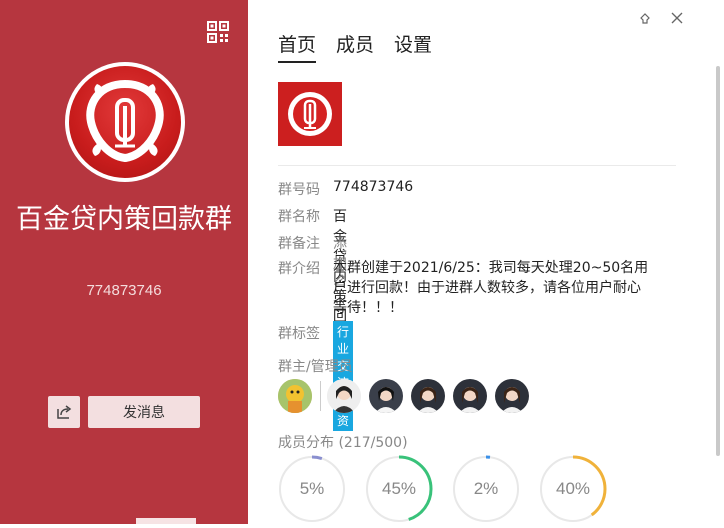 The image size is (724, 528). What do you see at coordinates (144, 412) in the screenshot?
I see `send-message-button: 发消息` at bounding box center [144, 412].